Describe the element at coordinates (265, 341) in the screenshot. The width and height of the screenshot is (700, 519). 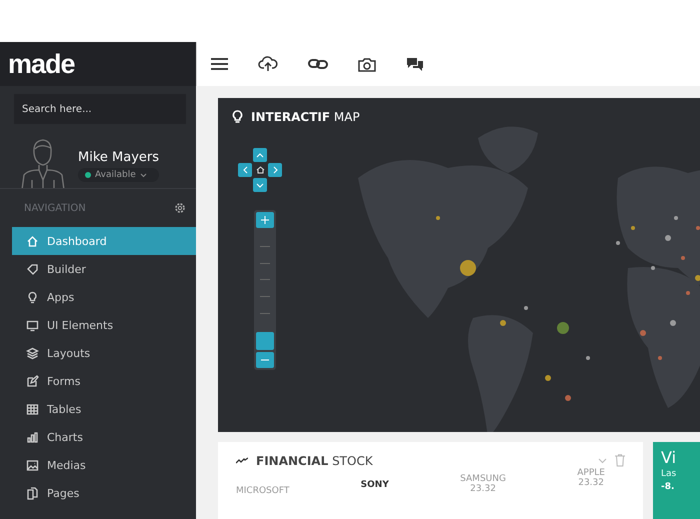
I see `zoom-thumb` at that location.